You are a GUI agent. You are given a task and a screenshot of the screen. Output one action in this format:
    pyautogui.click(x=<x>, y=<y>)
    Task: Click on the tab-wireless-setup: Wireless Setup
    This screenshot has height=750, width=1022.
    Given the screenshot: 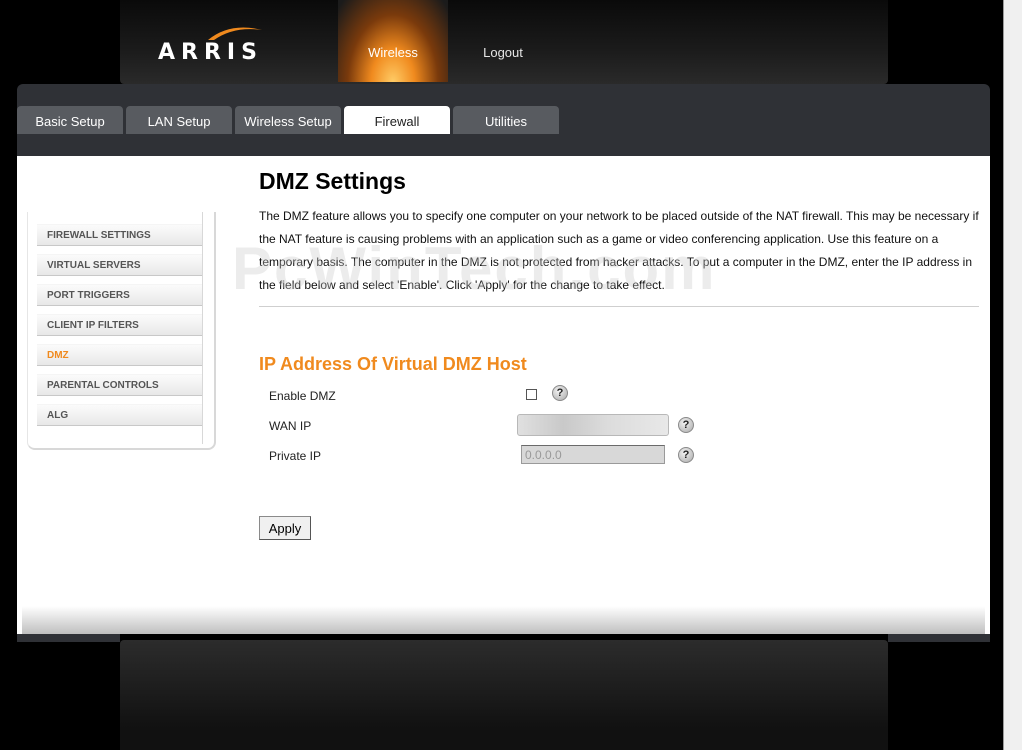 What is the action you would take?
    pyautogui.click(x=288, y=120)
    